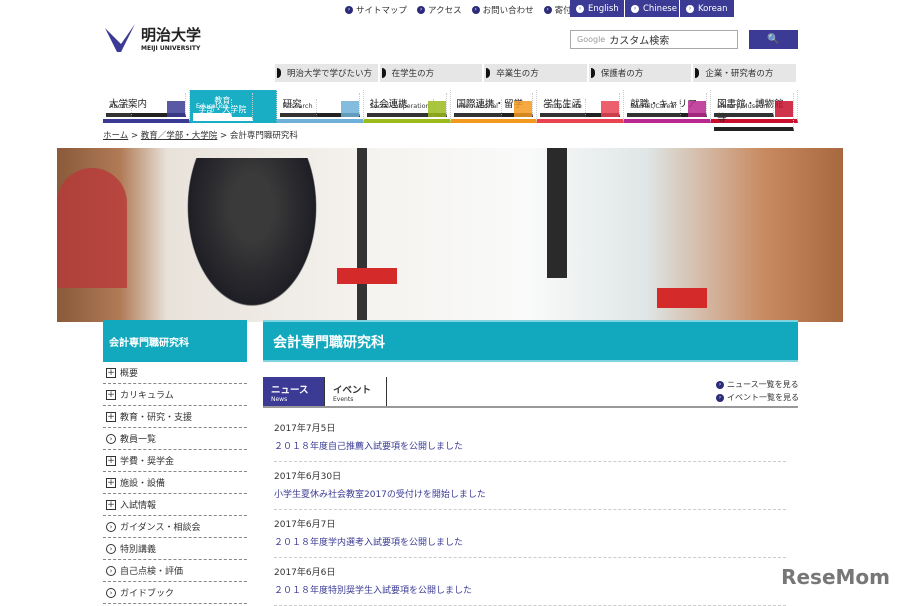 The width and height of the screenshot is (900, 606). What do you see at coordinates (179, 136) in the screenshot?
I see `breadcrumb-education: 教育／学部・大学院` at bounding box center [179, 136].